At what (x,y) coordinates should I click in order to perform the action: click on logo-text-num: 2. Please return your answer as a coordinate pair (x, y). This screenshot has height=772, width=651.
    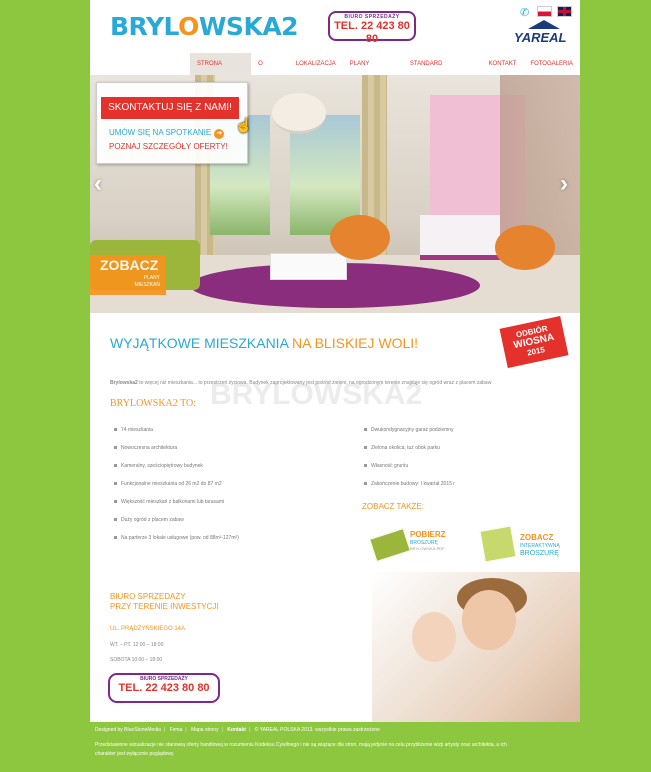
    Looking at the image, I should click on (290, 26).